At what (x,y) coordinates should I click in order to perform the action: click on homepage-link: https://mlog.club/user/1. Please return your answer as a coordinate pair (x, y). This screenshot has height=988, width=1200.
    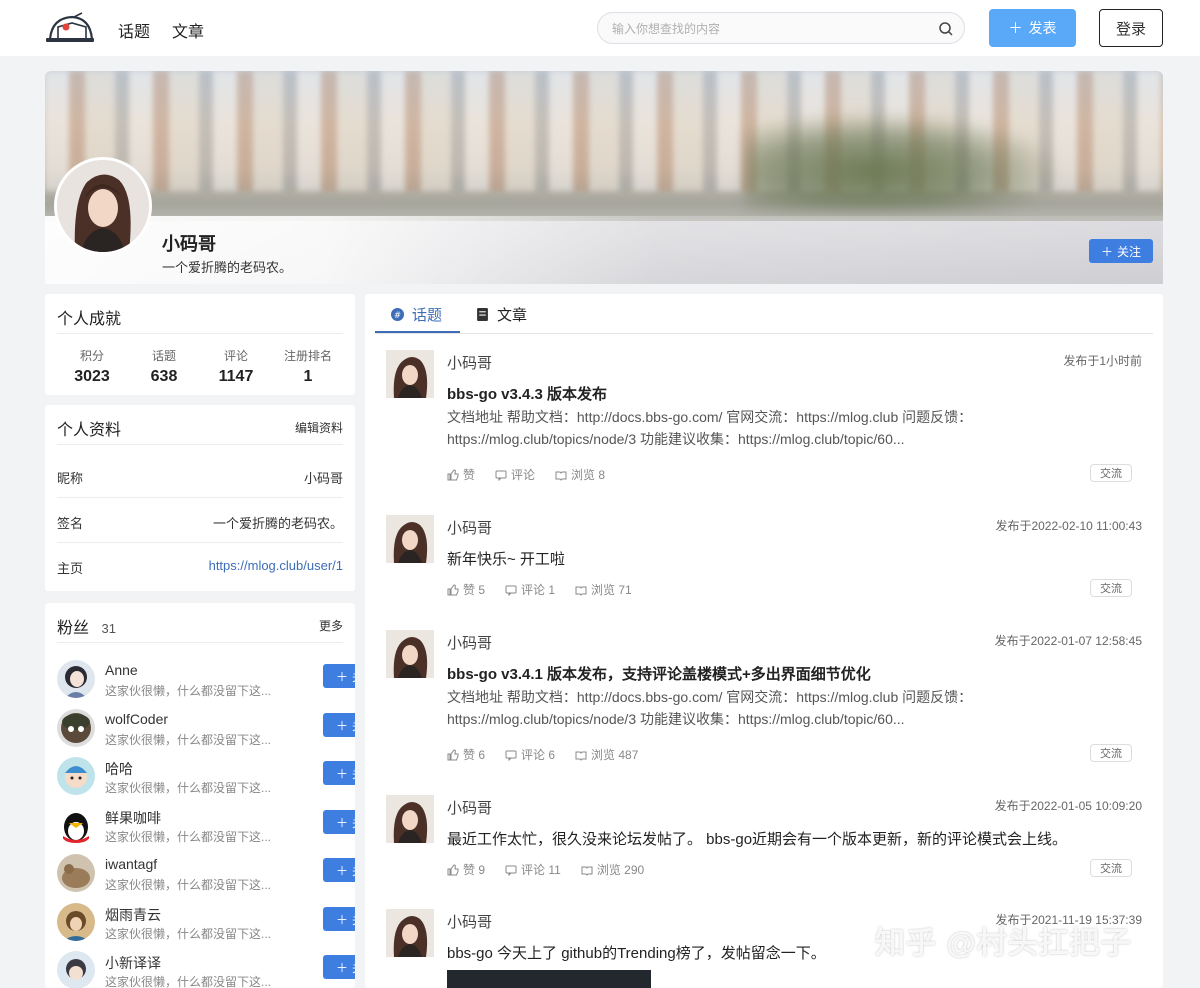
    Looking at the image, I should click on (276, 565).